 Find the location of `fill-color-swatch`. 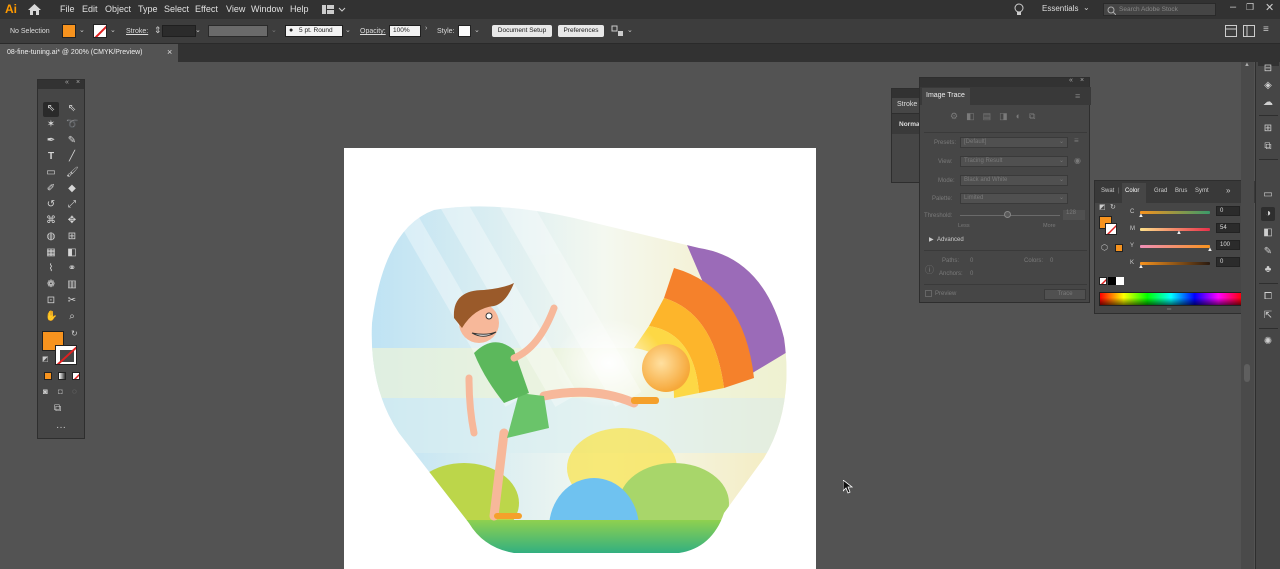

fill-color-swatch is located at coordinates (69, 31).